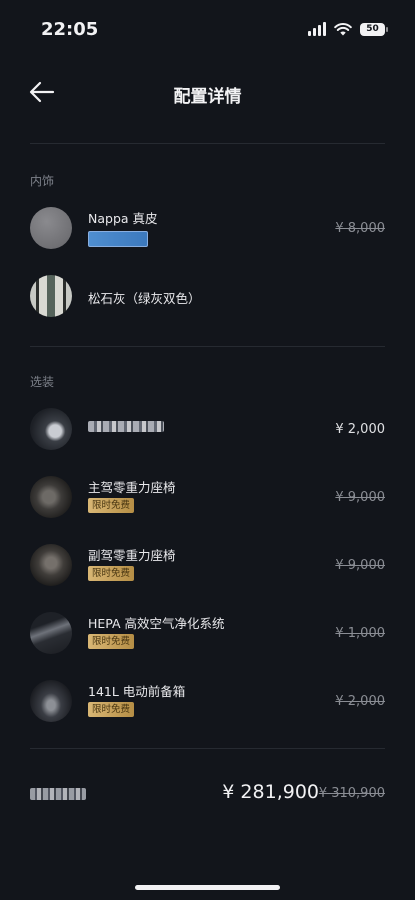 The width and height of the screenshot is (415, 900). Describe the element at coordinates (70, 29) in the screenshot. I see `status-time: 22:05` at that location.